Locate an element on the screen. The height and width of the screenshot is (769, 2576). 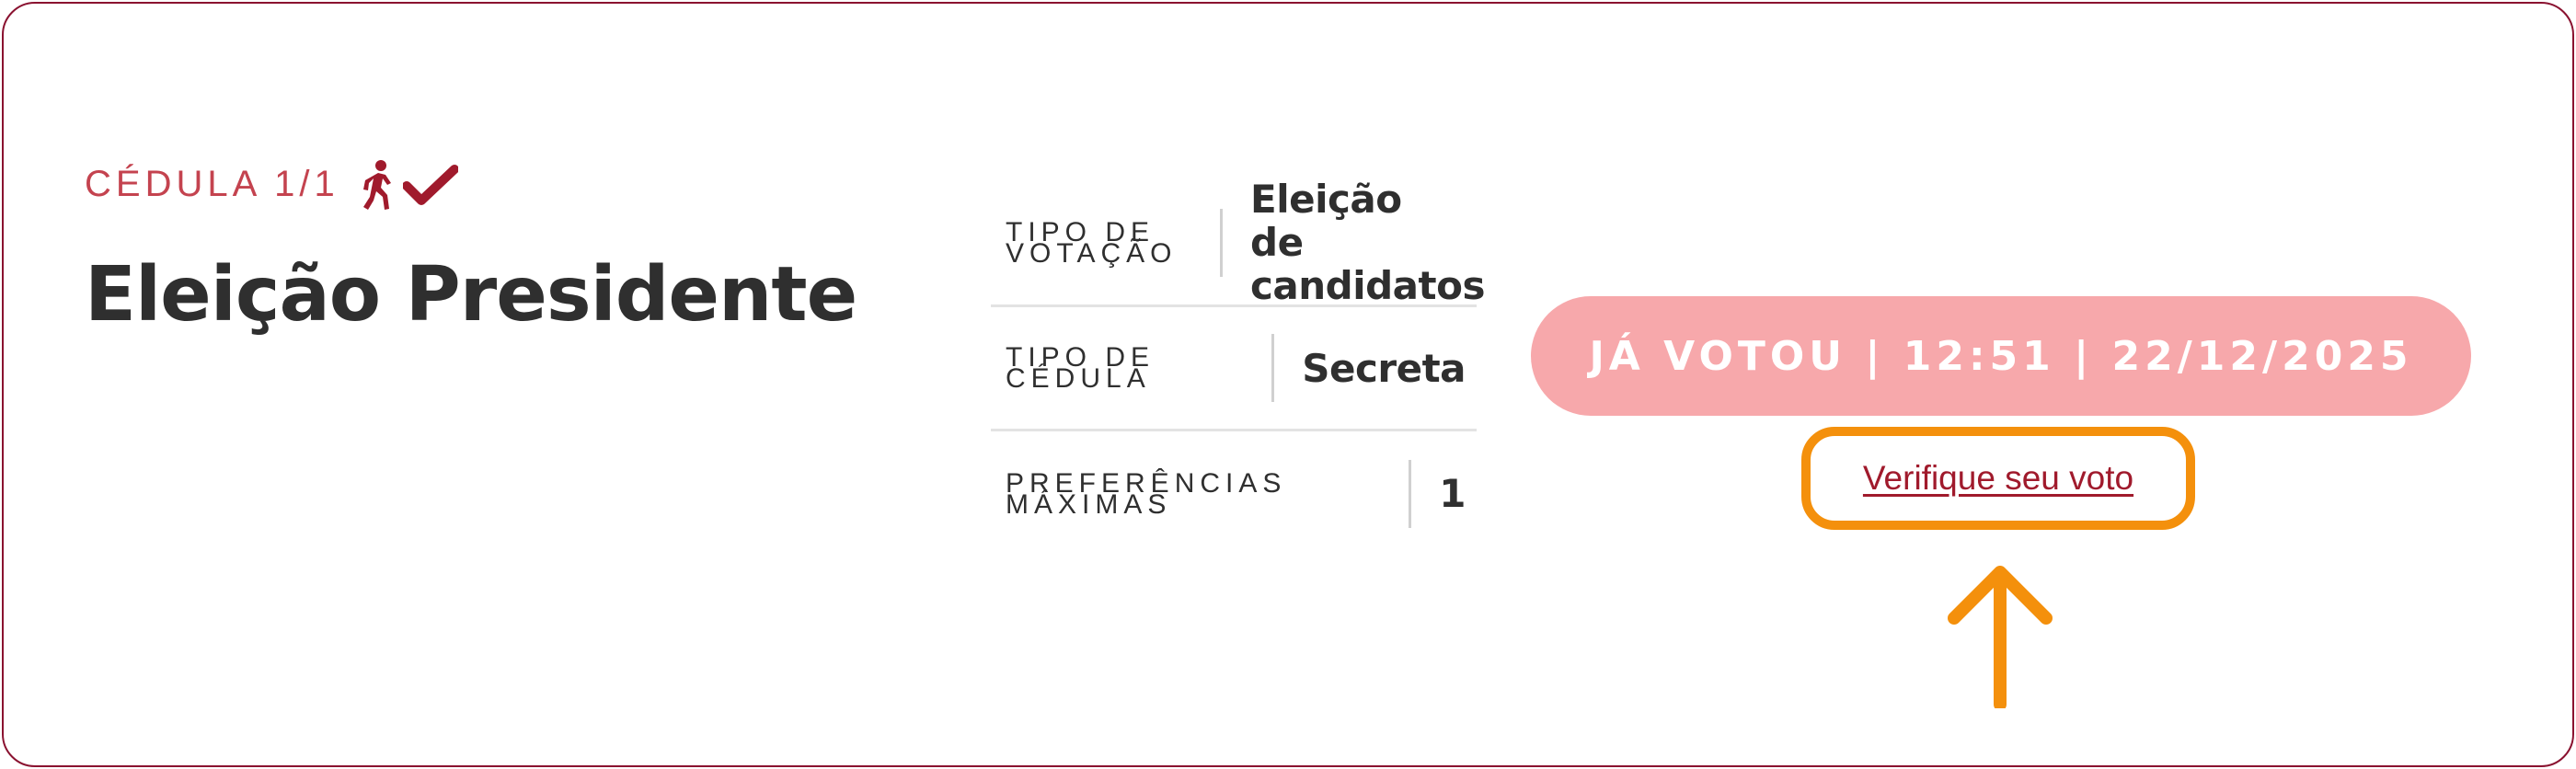
person-walking-icon is located at coordinates (377, 185).